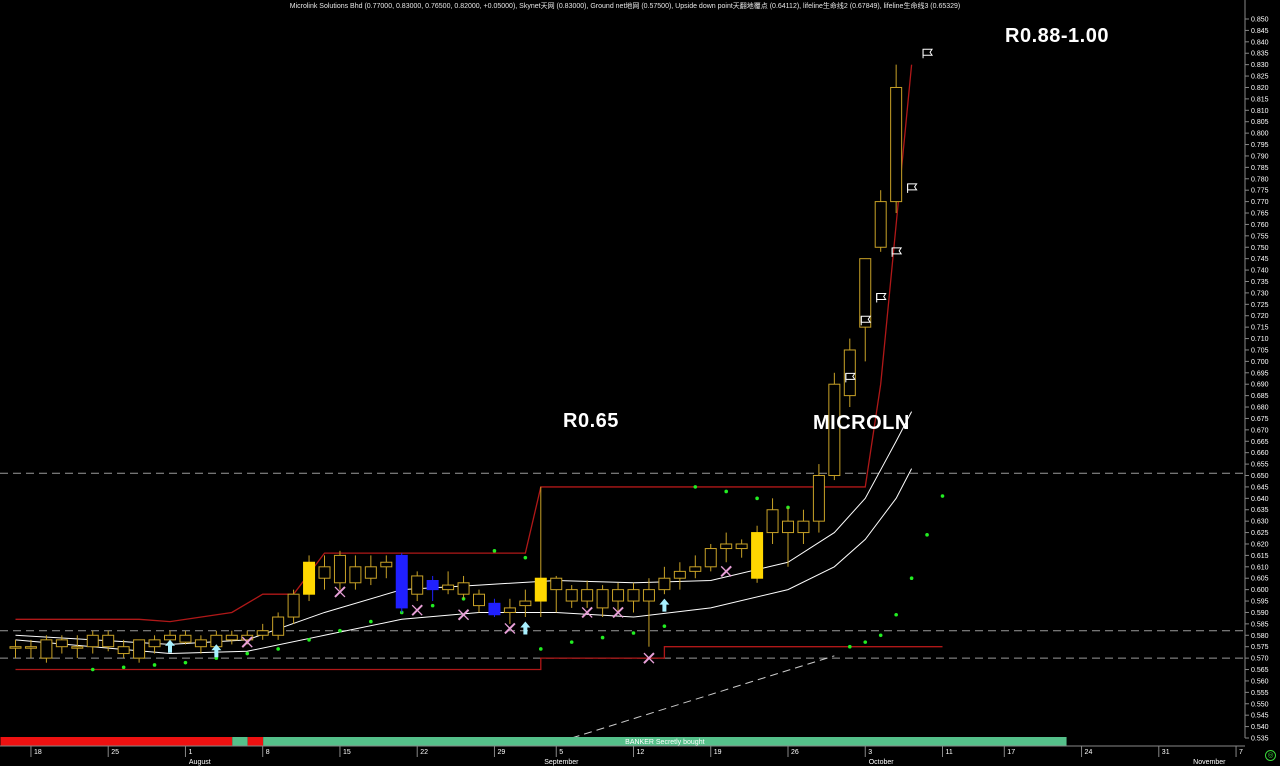 The height and width of the screenshot is (766, 1280). Describe the element at coordinates (1260, 442) in the screenshot. I see `price-tick-label: 0.665` at that location.